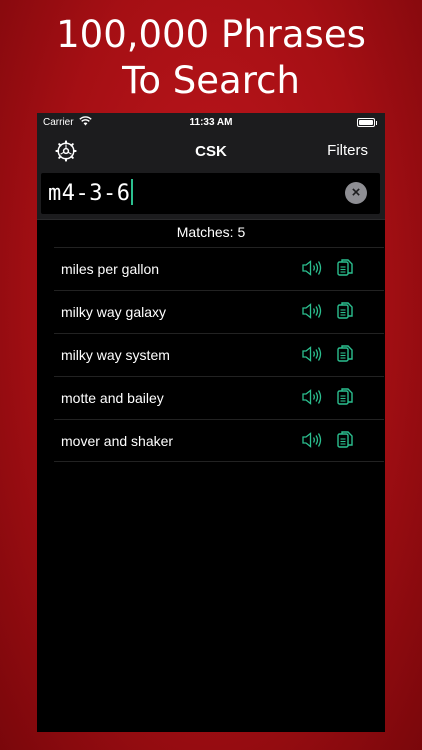  What do you see at coordinates (110, 269) in the screenshot?
I see `phrase-text: miles per gallon` at bounding box center [110, 269].